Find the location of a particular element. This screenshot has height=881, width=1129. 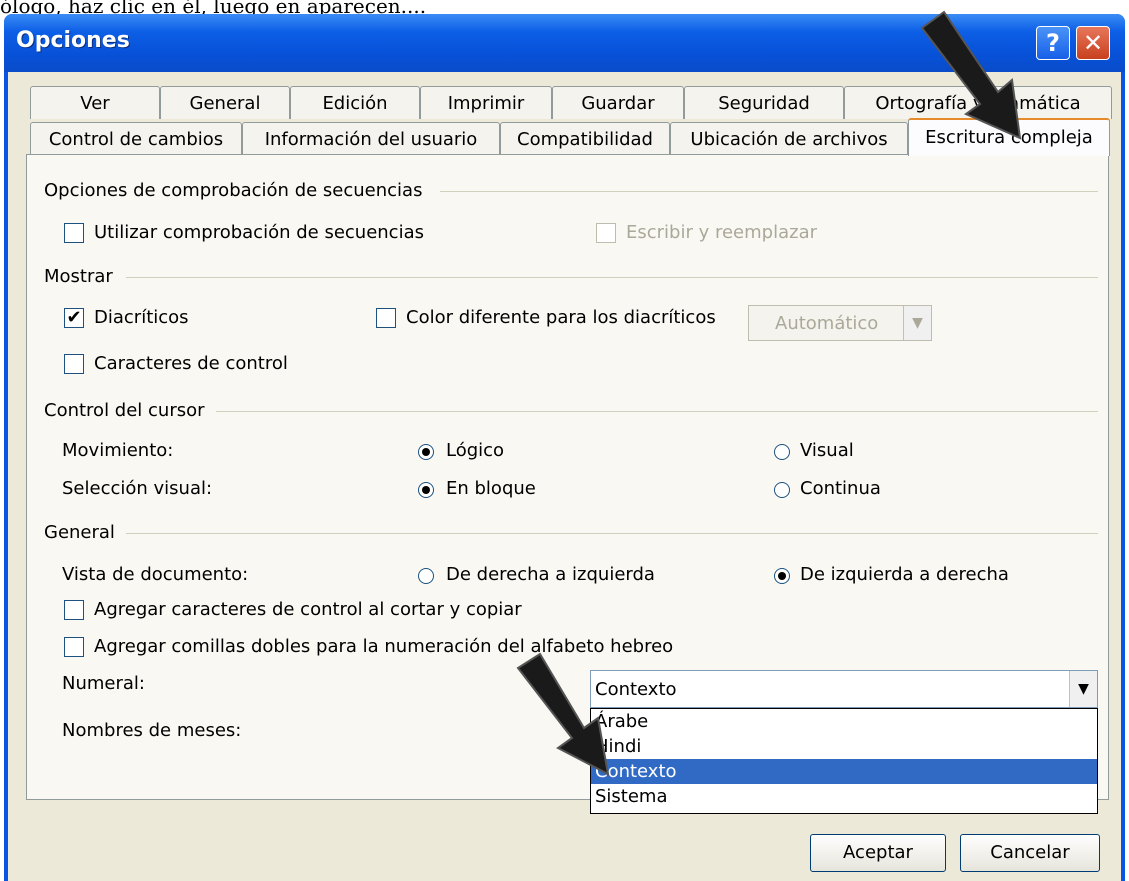

tab-guardar: Guardar is located at coordinates (618, 102).